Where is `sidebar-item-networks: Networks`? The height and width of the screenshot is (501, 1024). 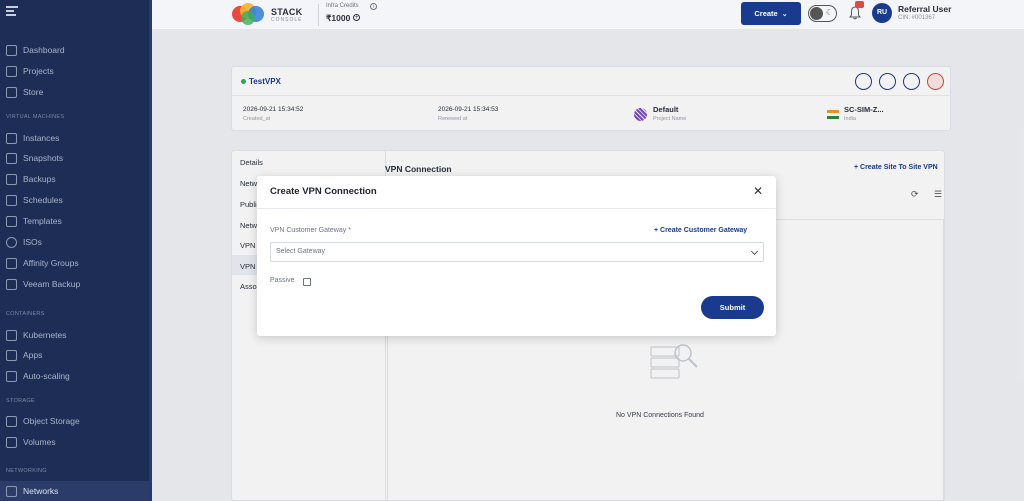
sidebar-item-networks: Networks is located at coordinates (74, 491).